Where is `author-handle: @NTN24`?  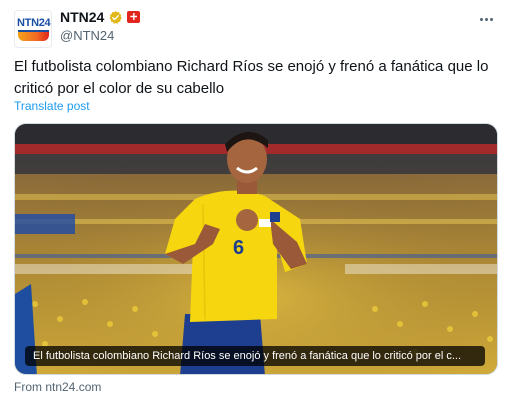 author-handle: @NTN24 is located at coordinates (100, 35).